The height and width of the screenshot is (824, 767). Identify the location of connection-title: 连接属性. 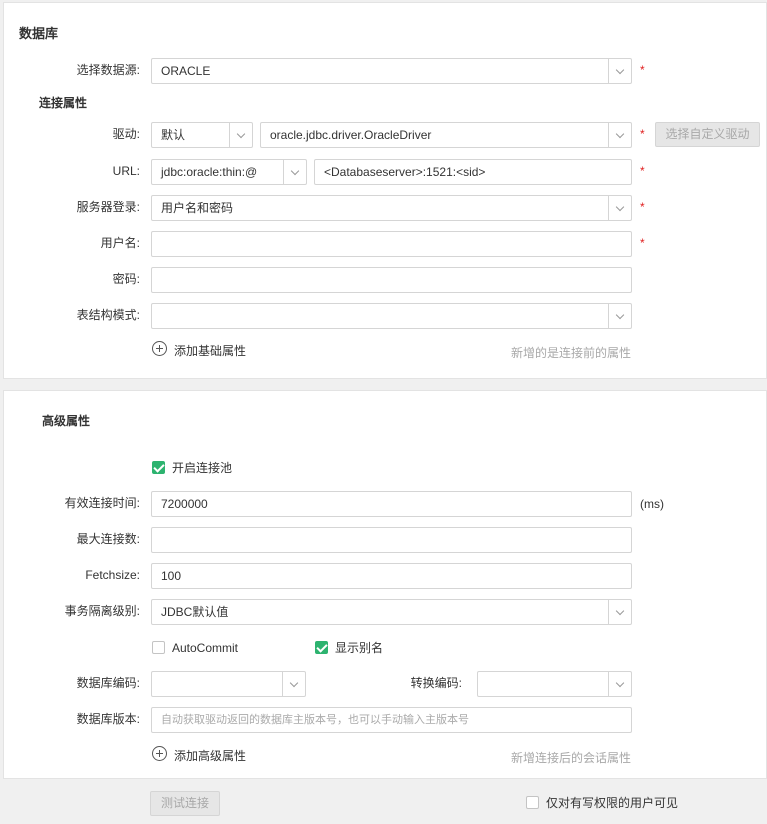
(63, 103).